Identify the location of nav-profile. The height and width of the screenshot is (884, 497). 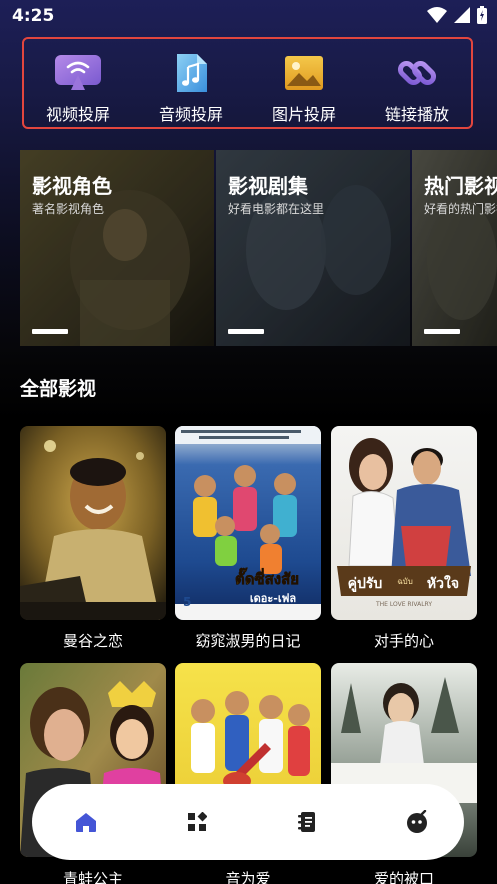
(418, 822).